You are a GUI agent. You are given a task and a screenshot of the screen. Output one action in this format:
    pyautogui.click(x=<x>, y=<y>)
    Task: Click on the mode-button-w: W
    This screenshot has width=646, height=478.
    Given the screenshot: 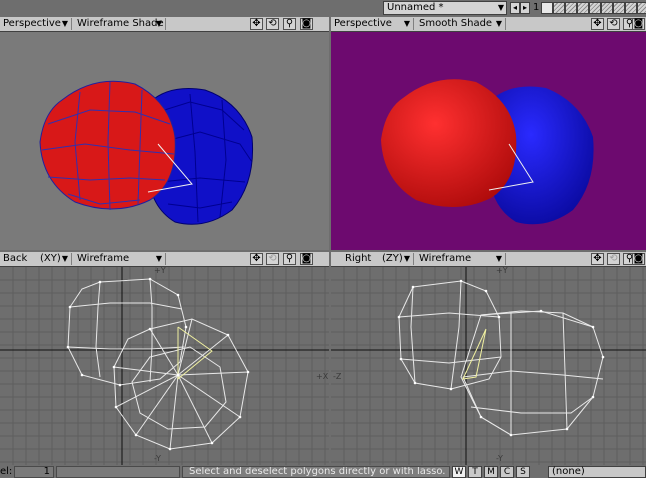 What is the action you would take?
    pyautogui.click(x=459, y=472)
    